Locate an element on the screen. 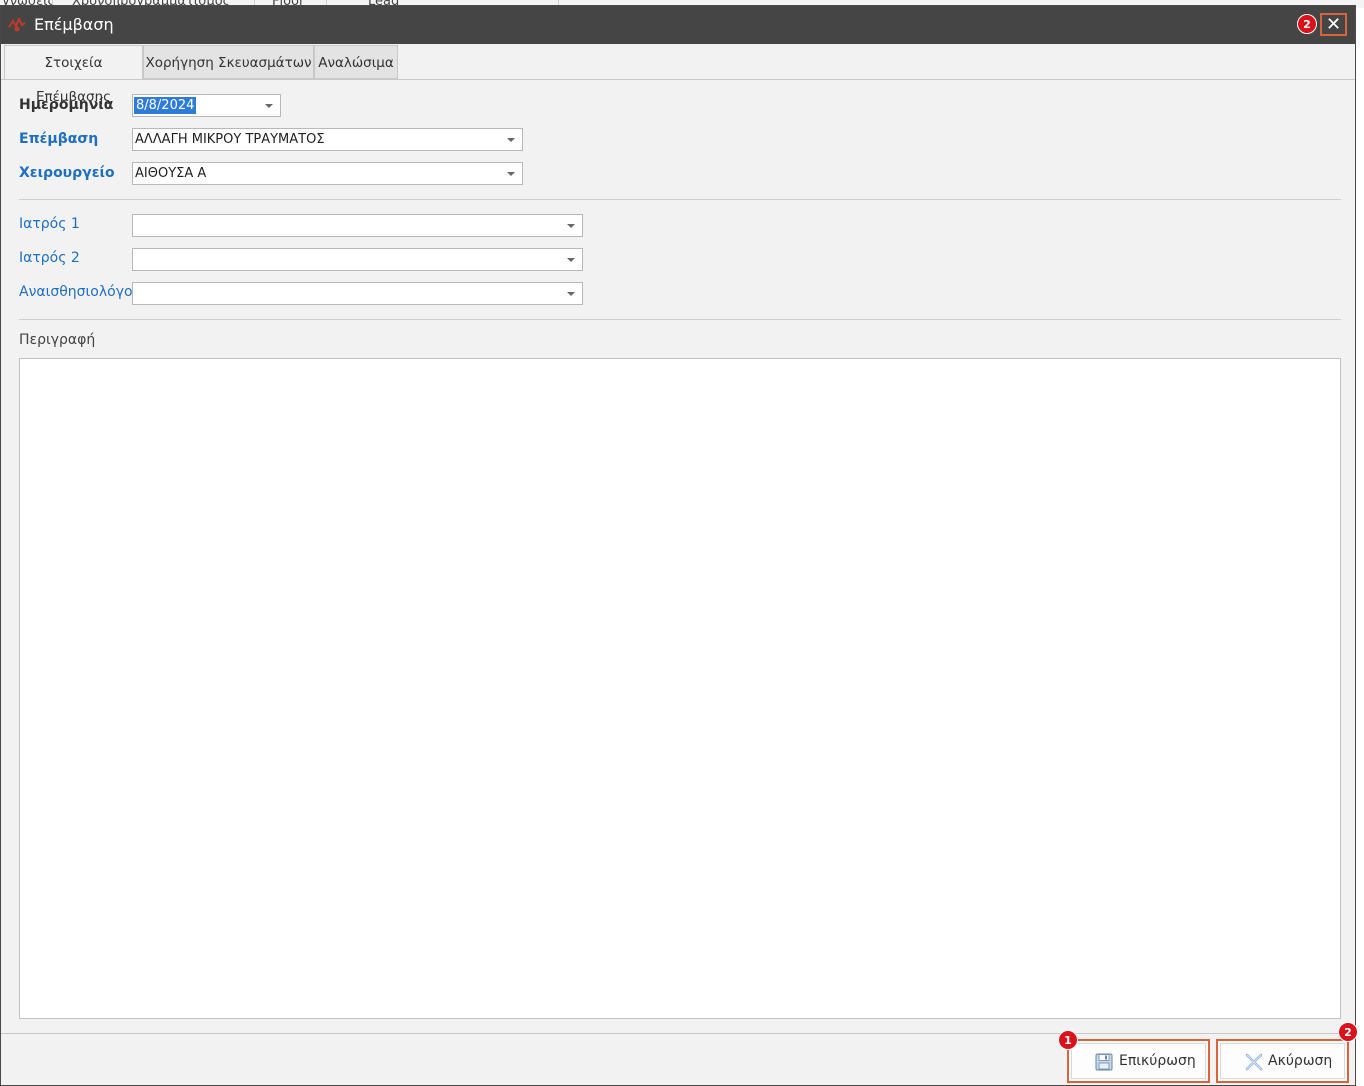 The height and width of the screenshot is (1086, 1364). tab-procedure-details: Στοιχεία Επέμβασης is located at coordinates (73, 75).